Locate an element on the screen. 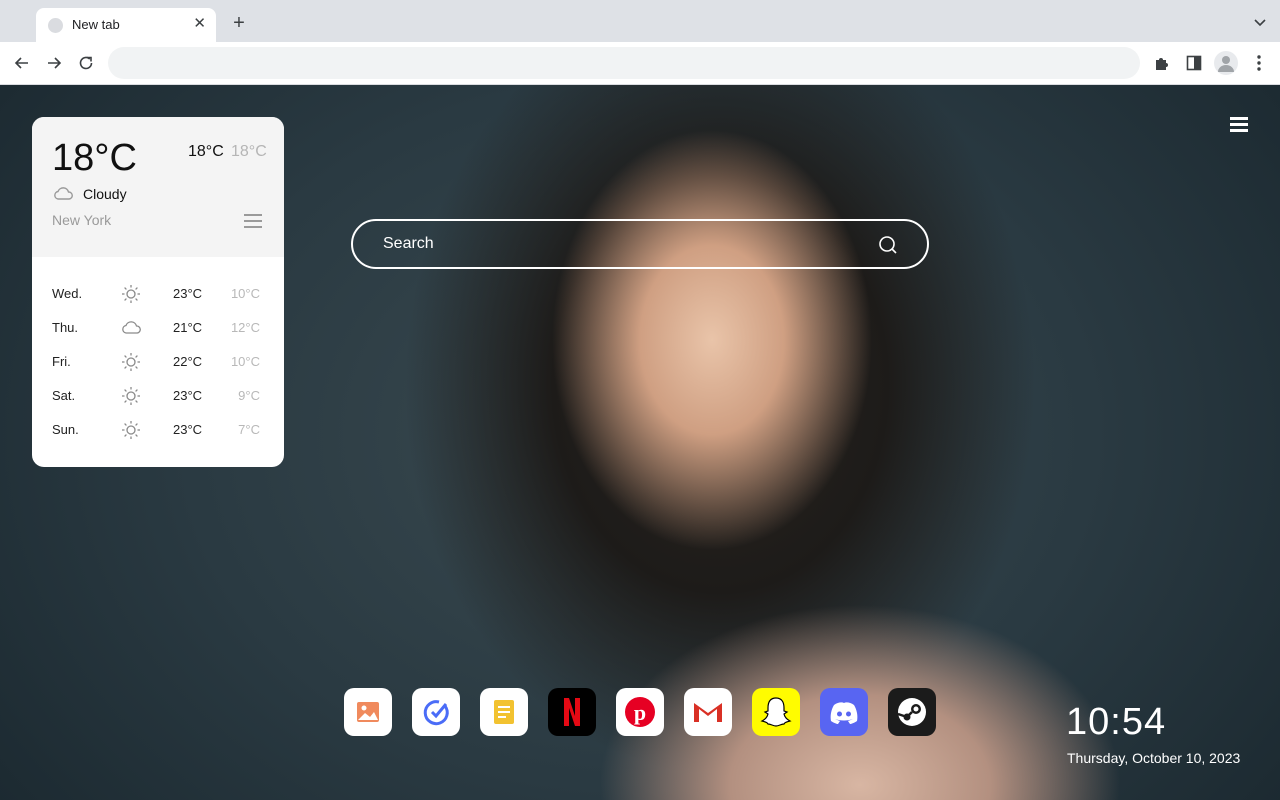 This screenshot has height=800, width=1280. forecast-row: Thu. 21°C 12°C is located at coordinates (158, 328).